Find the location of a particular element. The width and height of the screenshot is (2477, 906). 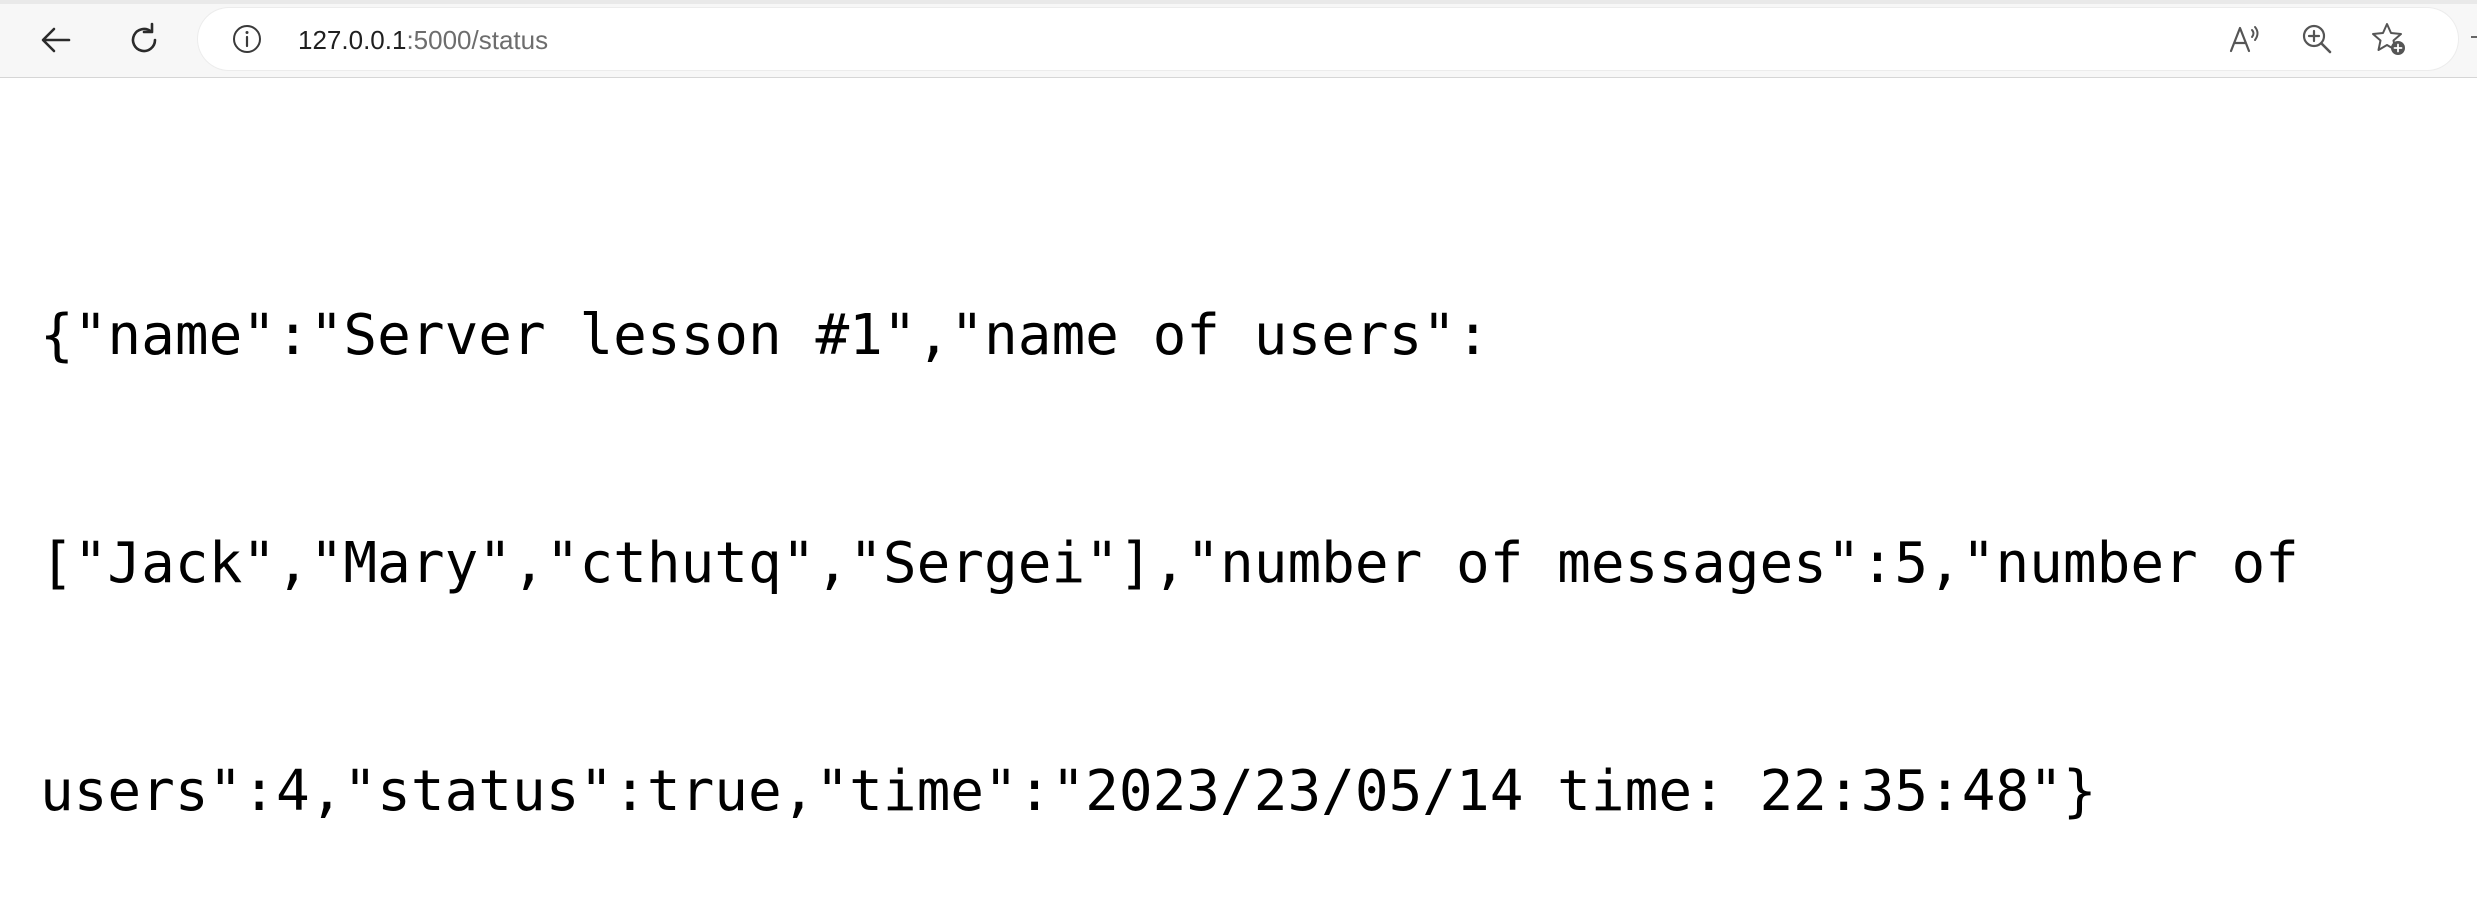

browser-toolbar: 127.0.0.1:5000/status is located at coordinates (1238, 39).